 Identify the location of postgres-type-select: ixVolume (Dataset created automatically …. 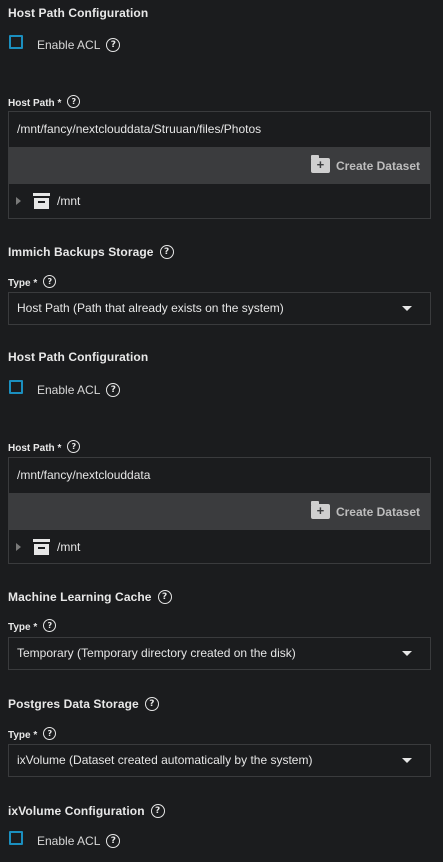
(219, 760).